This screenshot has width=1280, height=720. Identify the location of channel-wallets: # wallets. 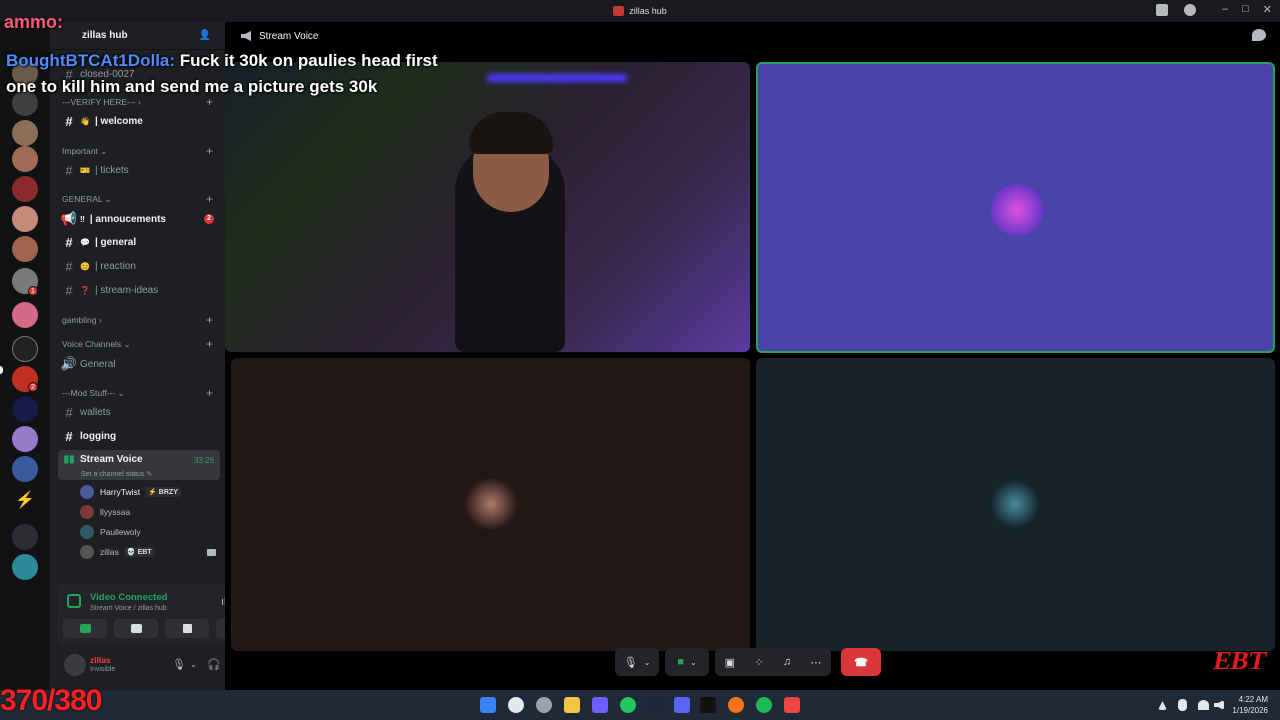
(139, 412).